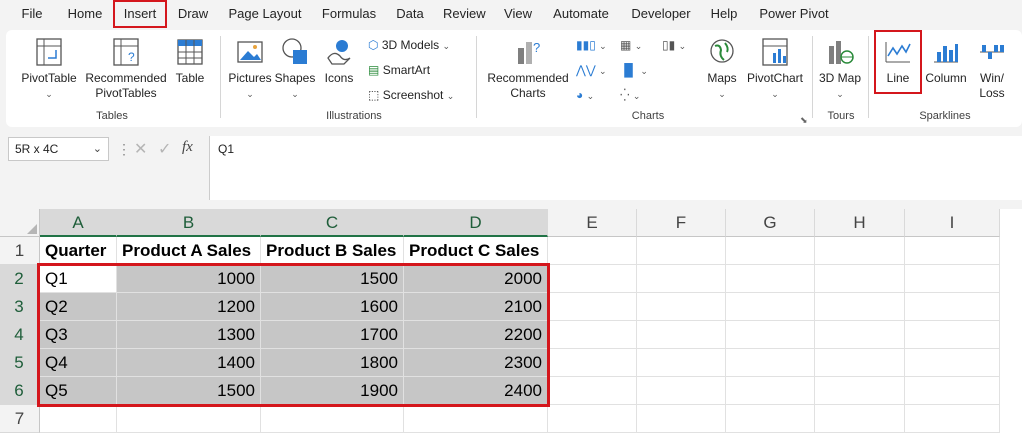 The height and width of the screenshot is (434, 1022). I want to click on 3d-models-button: ⬡ 3D Models ⌄, so click(409, 45).